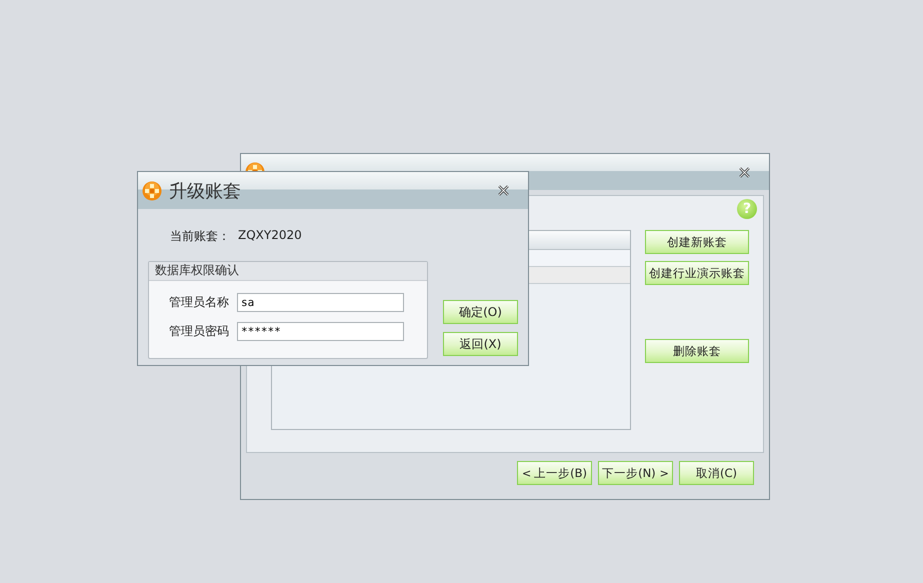 This screenshot has width=923, height=583. I want to click on input-field: ******, so click(320, 331).